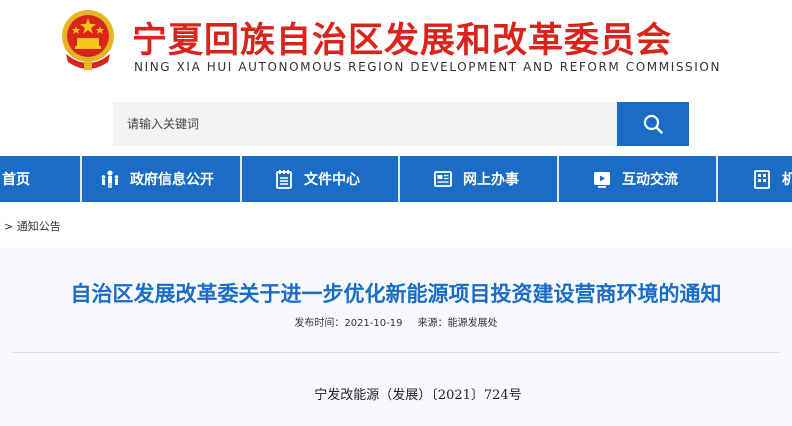 This screenshot has height=426, width=792. I want to click on nav-item-label: 机, so click(787, 180).